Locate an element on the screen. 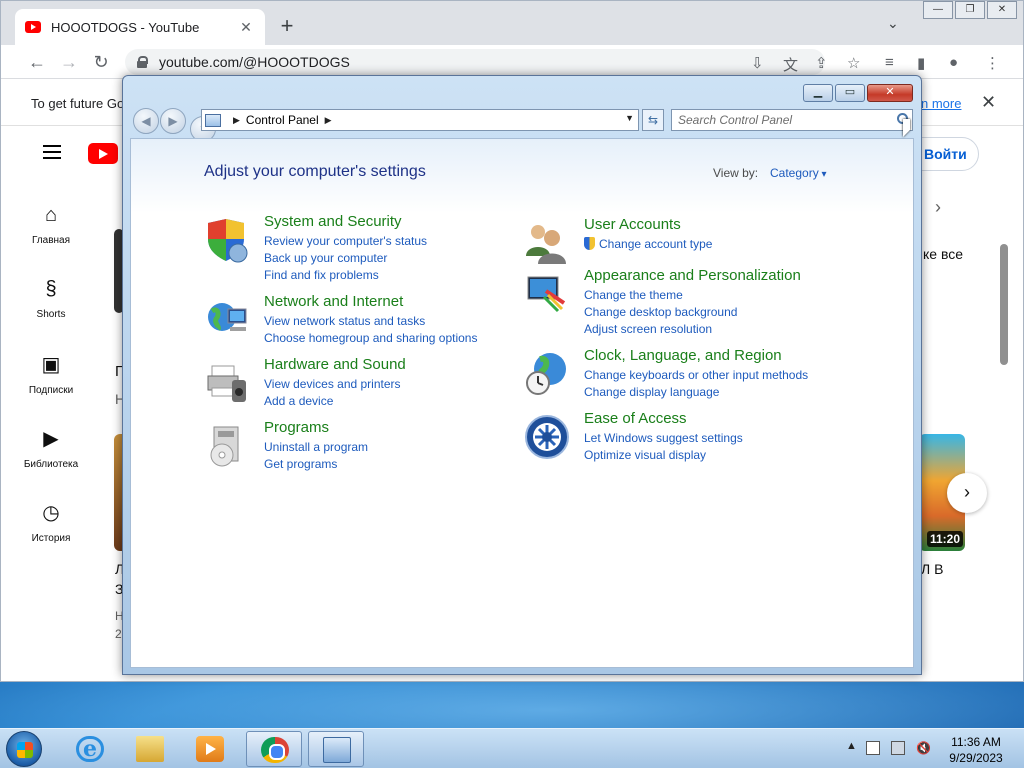  chrome-close-button: ✕ is located at coordinates (1002, 10).